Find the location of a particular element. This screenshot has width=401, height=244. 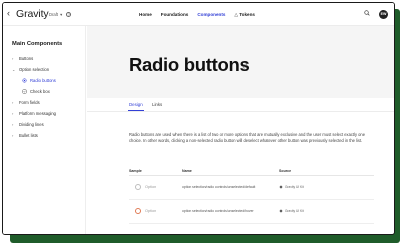

nav-home: Home is located at coordinates (145, 15).